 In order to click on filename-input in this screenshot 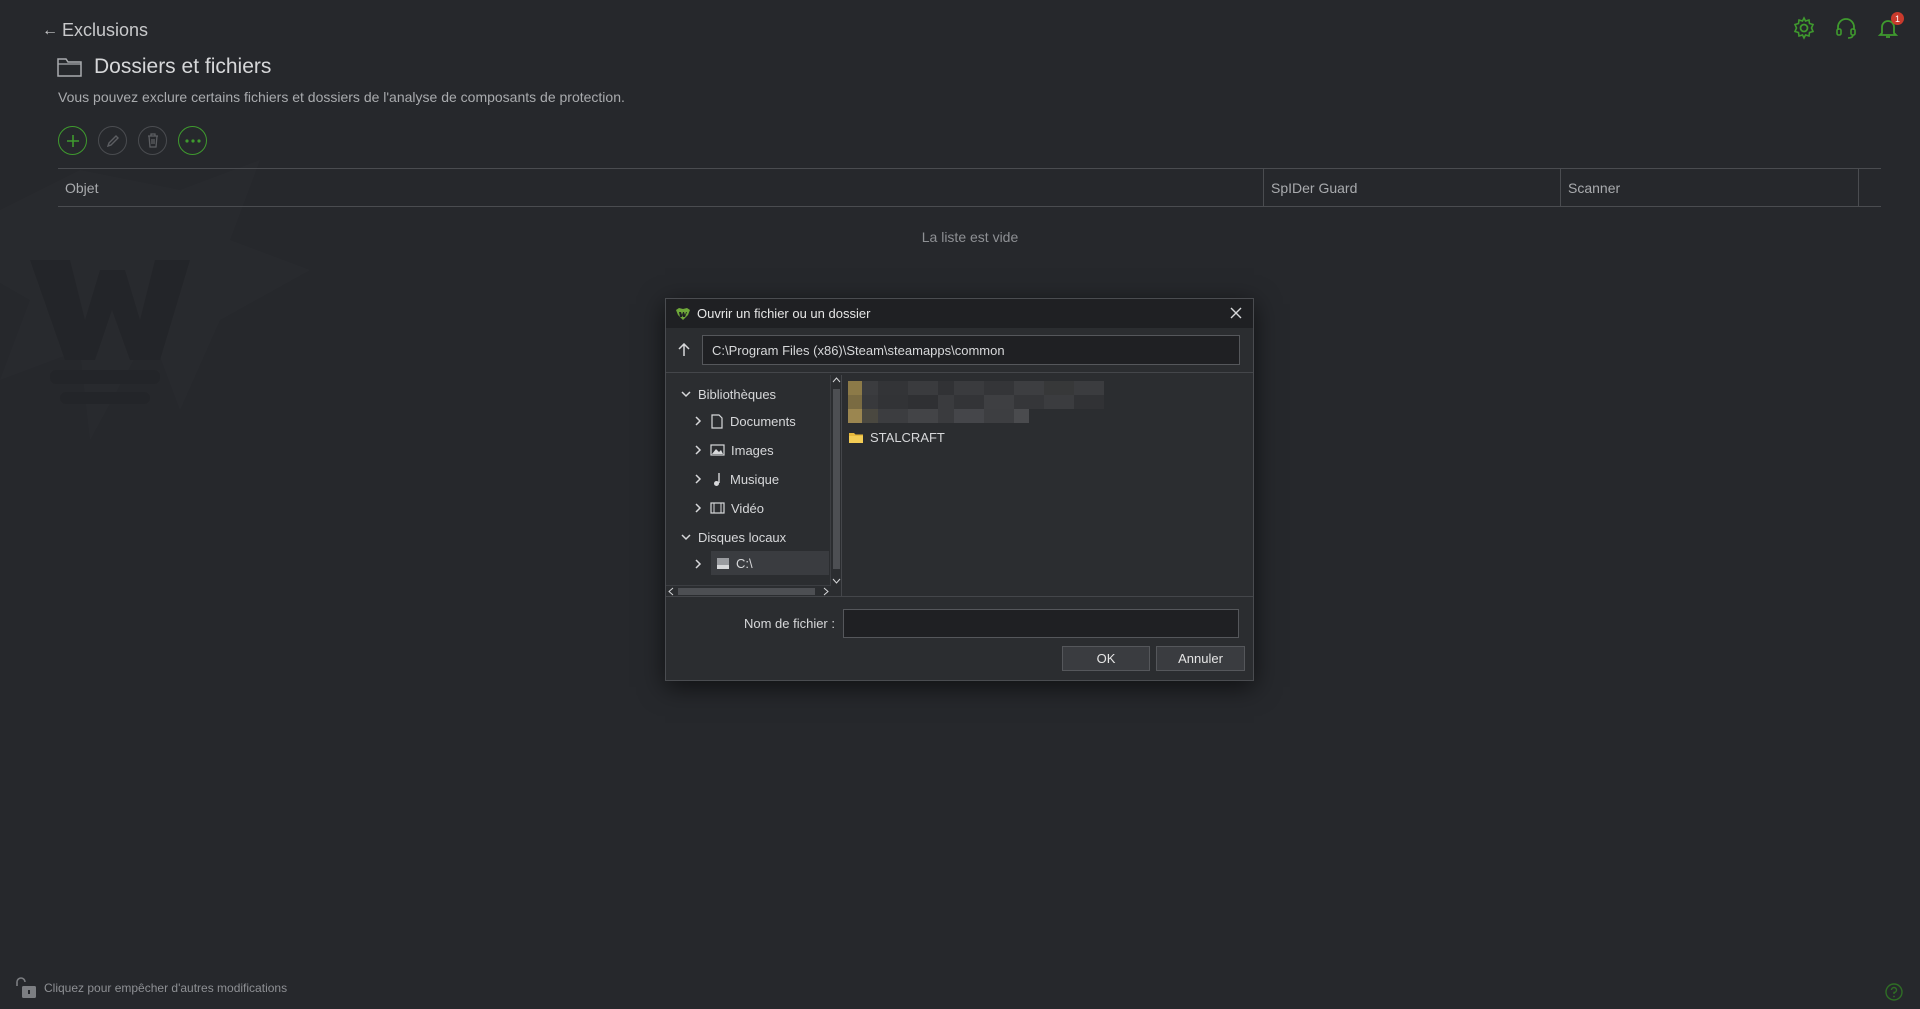, I will do `click(1041, 623)`.